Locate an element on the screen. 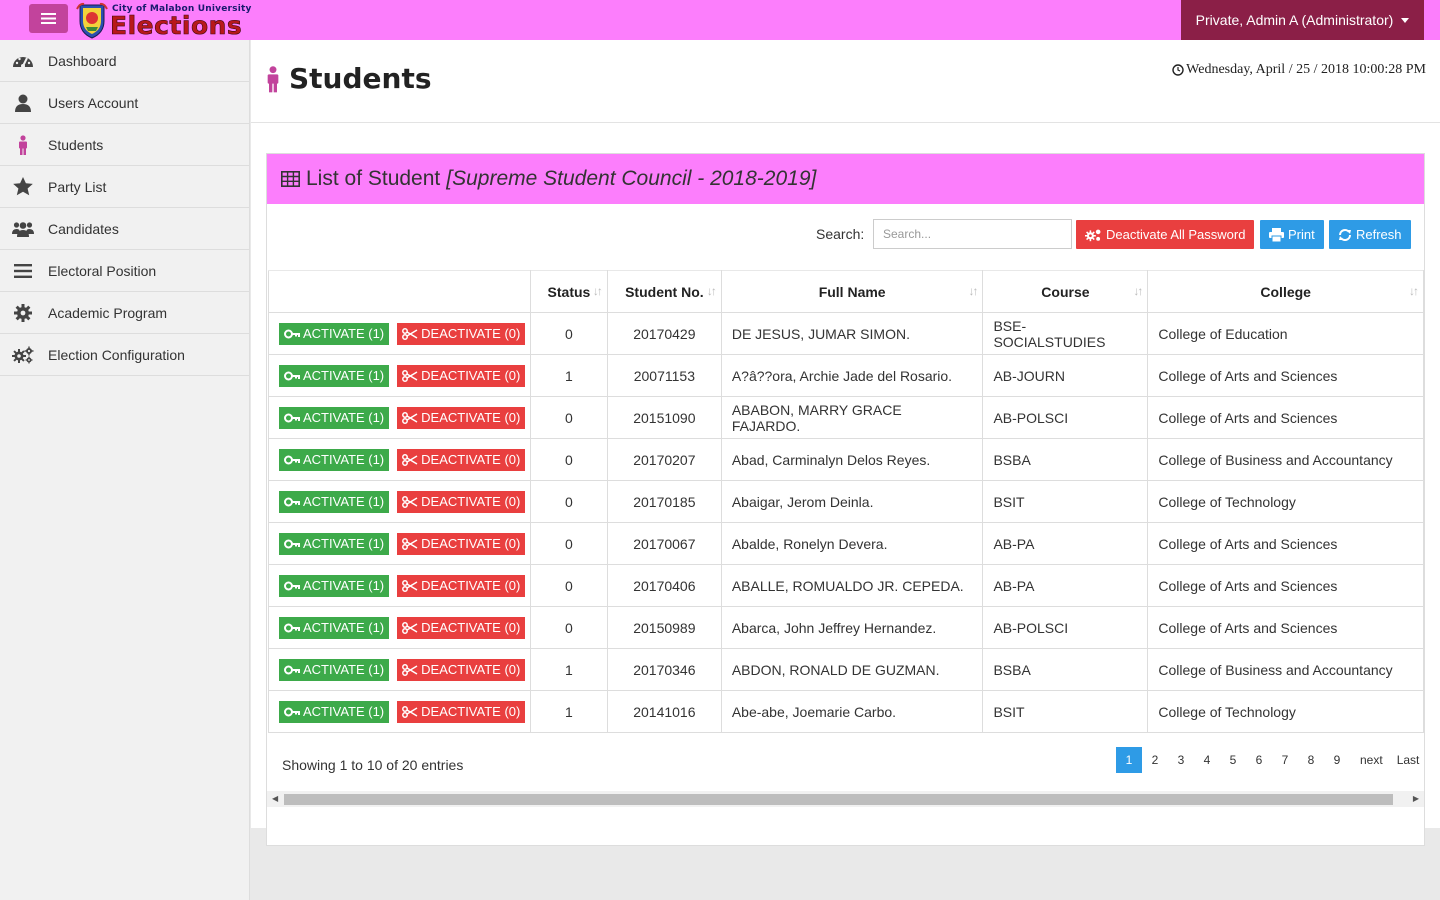 Image resolution: width=1440 pixels, height=900 pixels. sidebar-item-party-list: Party List is located at coordinates (124, 187).